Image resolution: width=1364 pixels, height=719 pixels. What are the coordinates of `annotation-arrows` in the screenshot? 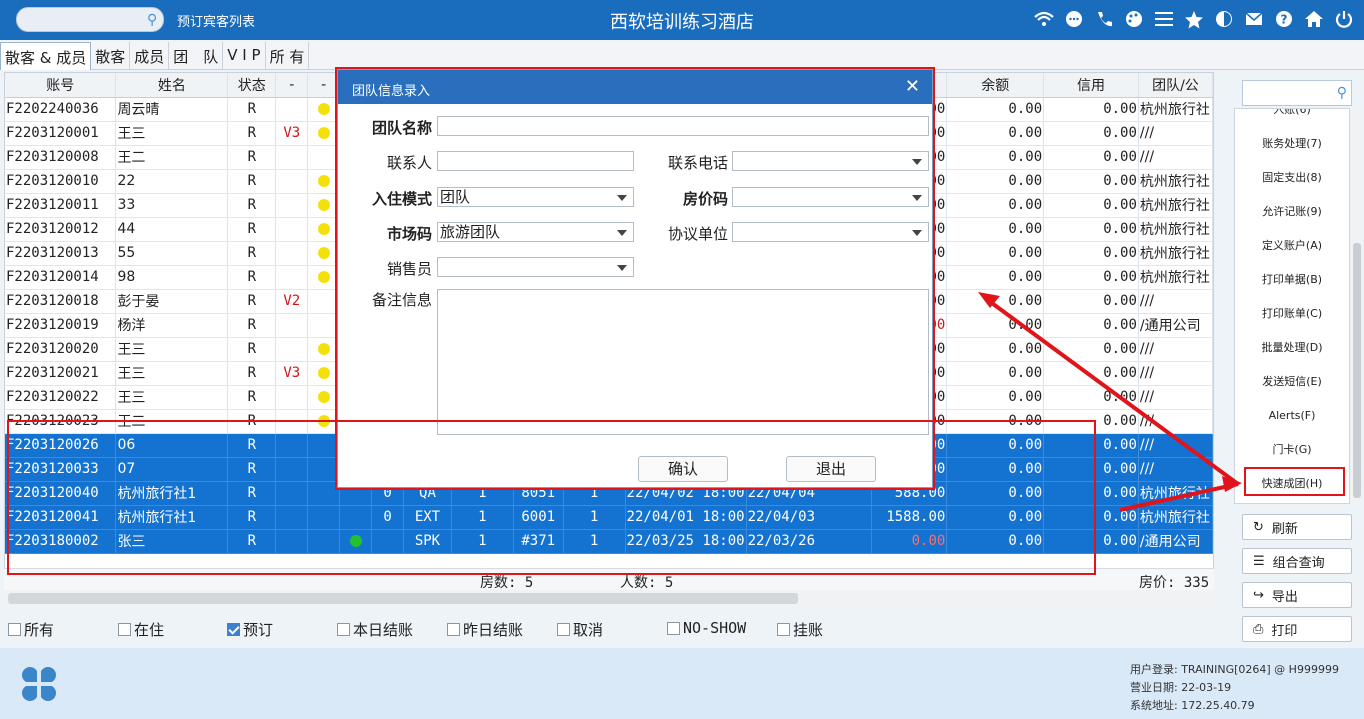 It's located at (1110, 402).